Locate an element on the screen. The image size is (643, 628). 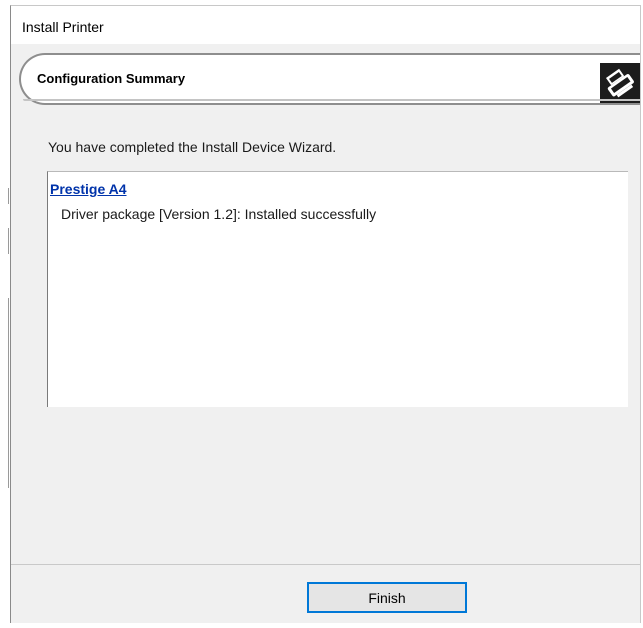
banner-title: Configuration Summary is located at coordinates (111, 78).